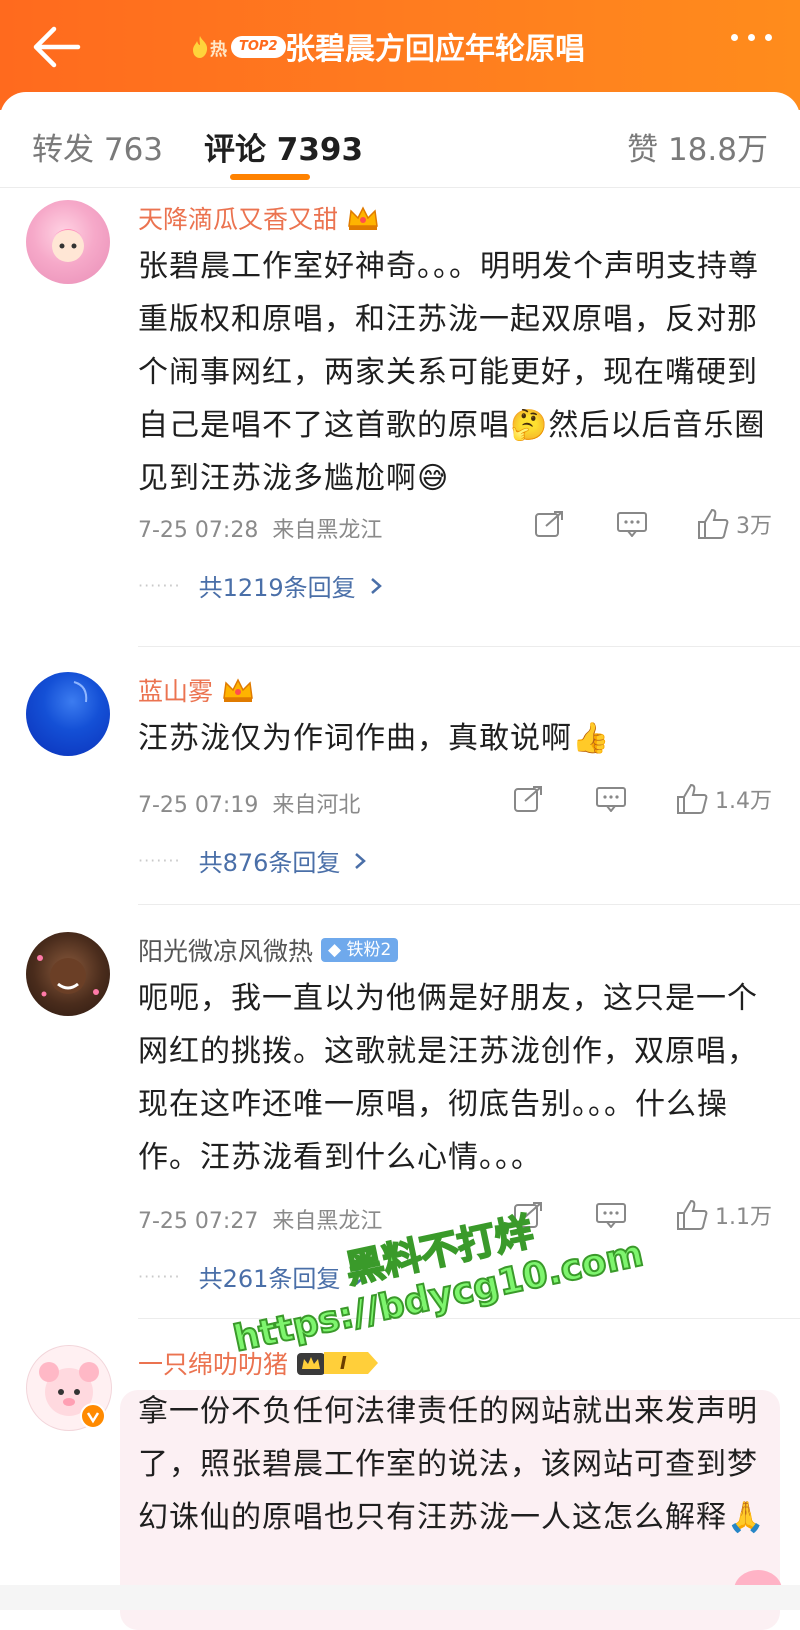  What do you see at coordinates (198, 530) in the screenshot?
I see `comment-time: 7-25 07:28` at bounding box center [198, 530].